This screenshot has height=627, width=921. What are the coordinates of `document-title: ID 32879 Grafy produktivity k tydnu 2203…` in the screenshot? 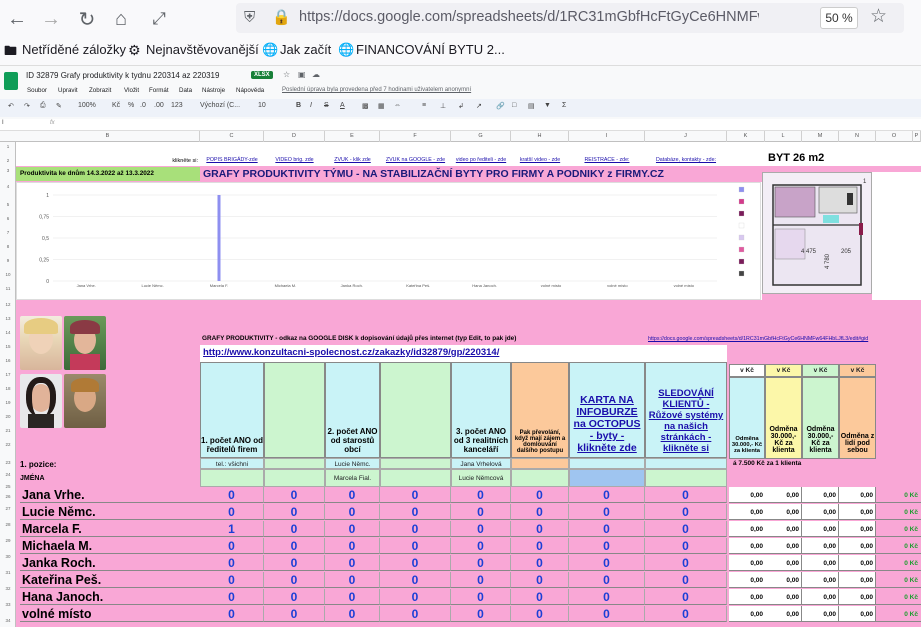 It's located at (122, 75).